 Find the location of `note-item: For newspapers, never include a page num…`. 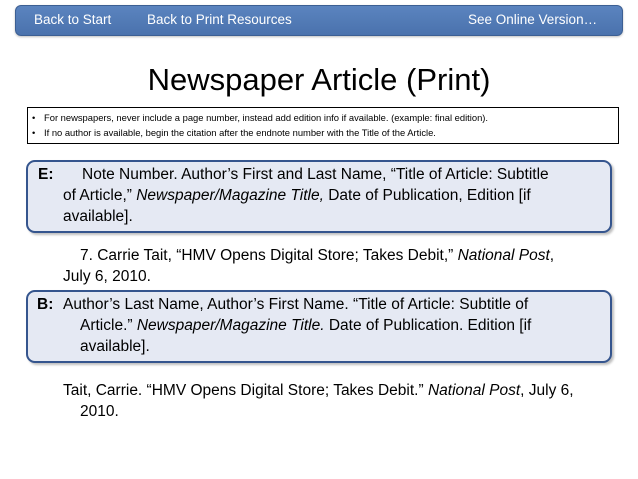

note-item: For newspapers, never include a page num… is located at coordinates (323, 117).